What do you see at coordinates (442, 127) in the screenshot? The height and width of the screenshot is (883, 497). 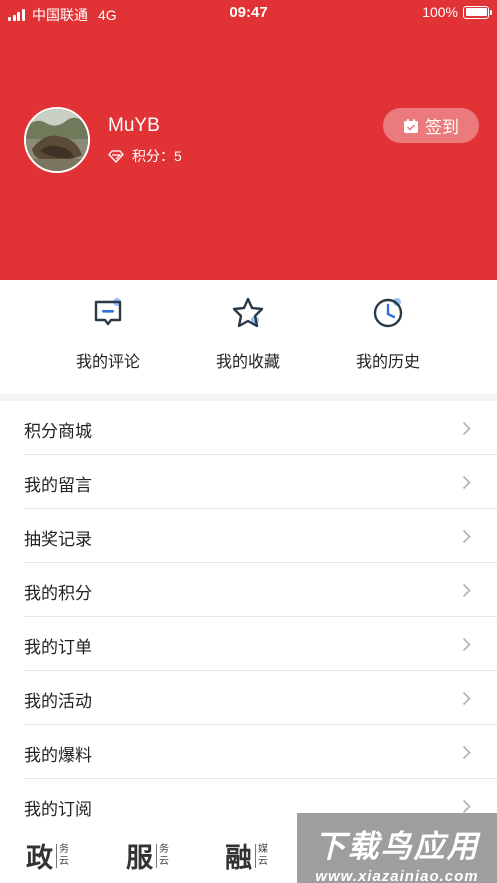 I see `checkin-label: 签到` at bounding box center [442, 127].